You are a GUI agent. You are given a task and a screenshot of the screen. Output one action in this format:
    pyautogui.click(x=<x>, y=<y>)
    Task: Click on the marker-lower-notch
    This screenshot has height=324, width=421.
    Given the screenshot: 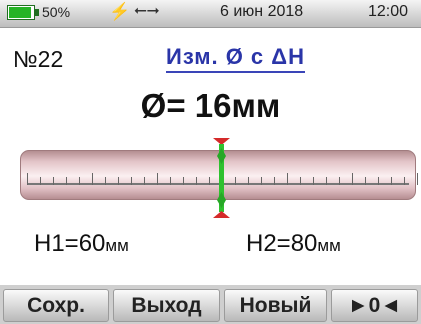 What is the action you would take?
    pyautogui.click(x=221, y=200)
    